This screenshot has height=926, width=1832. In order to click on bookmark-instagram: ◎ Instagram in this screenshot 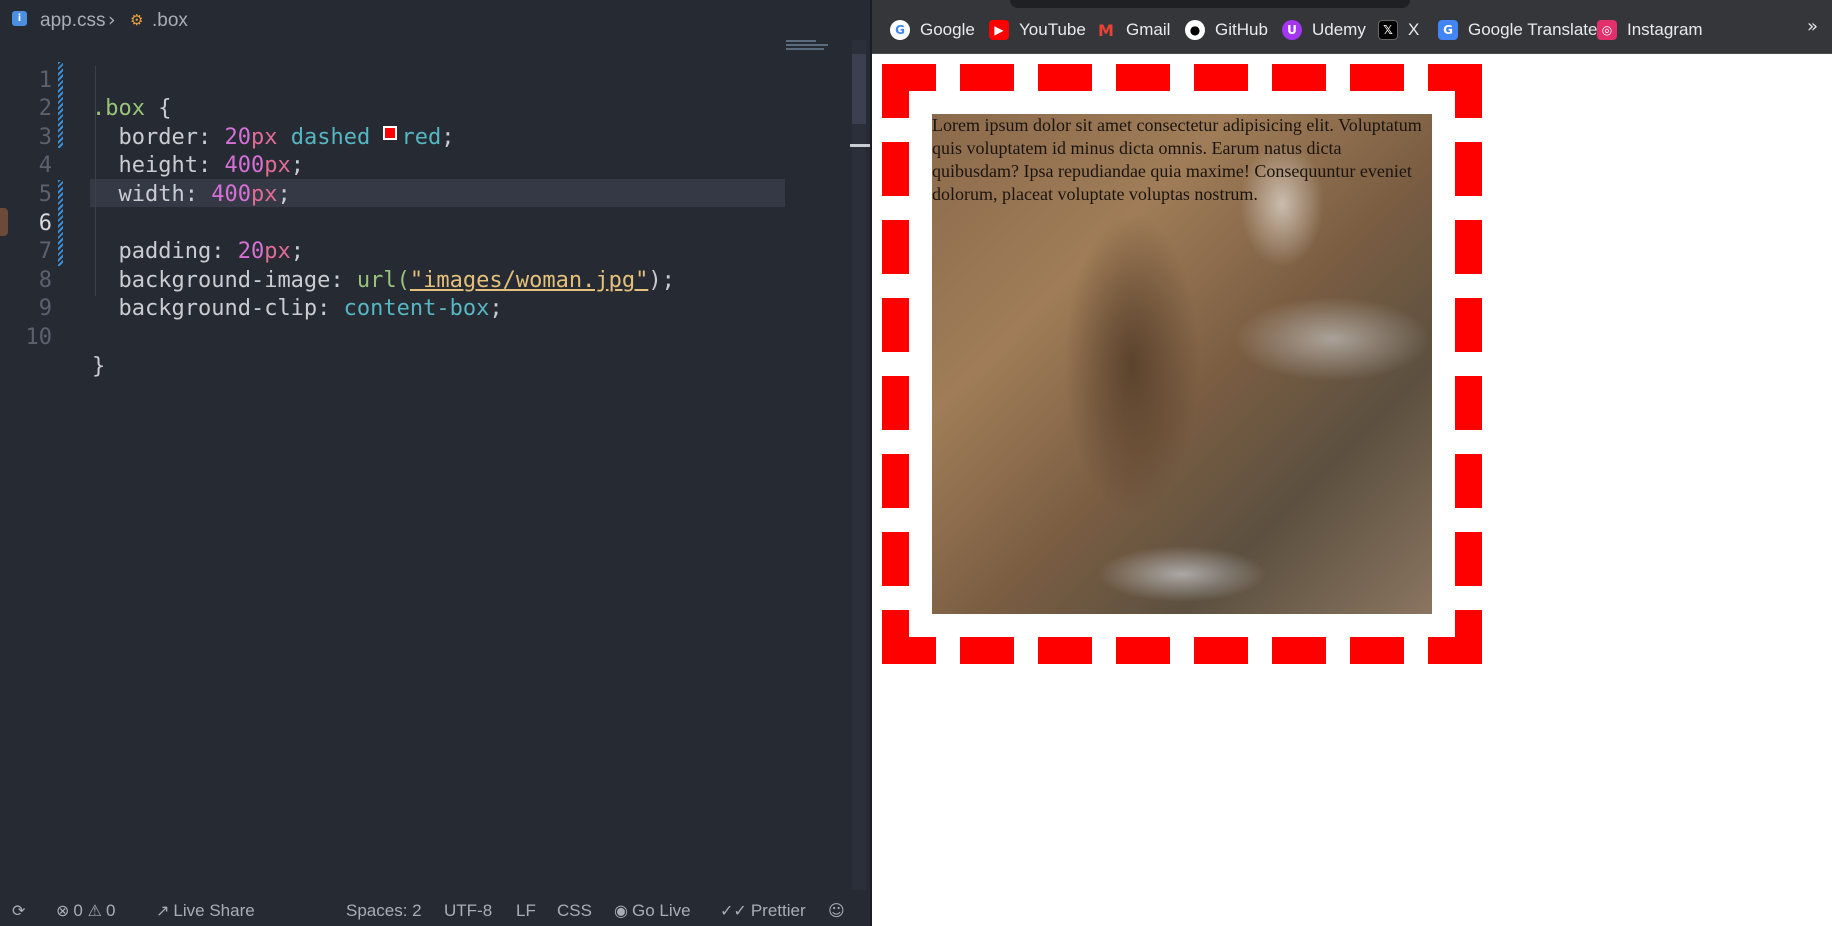, I will do `click(1650, 30)`.